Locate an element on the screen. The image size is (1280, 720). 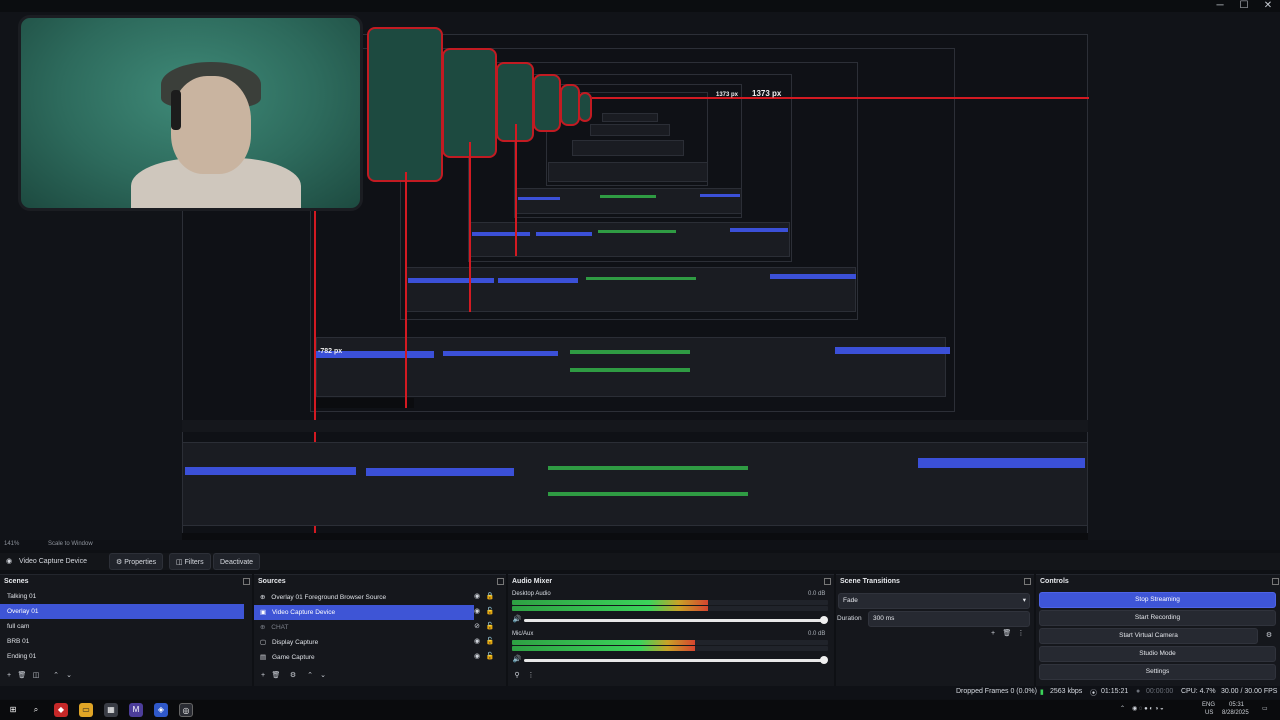
guide-line-horizontal is located at coordinates (840, 98).